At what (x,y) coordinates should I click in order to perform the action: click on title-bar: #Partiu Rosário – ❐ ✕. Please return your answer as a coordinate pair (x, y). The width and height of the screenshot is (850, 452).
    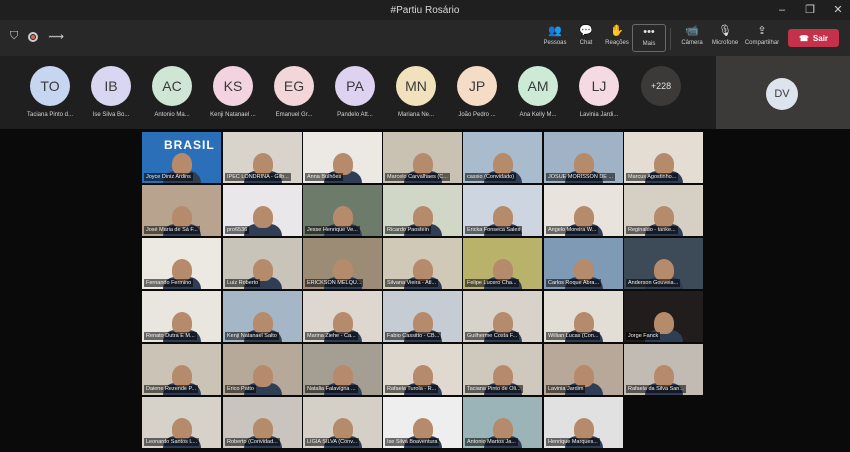
    Looking at the image, I should click on (425, 10).